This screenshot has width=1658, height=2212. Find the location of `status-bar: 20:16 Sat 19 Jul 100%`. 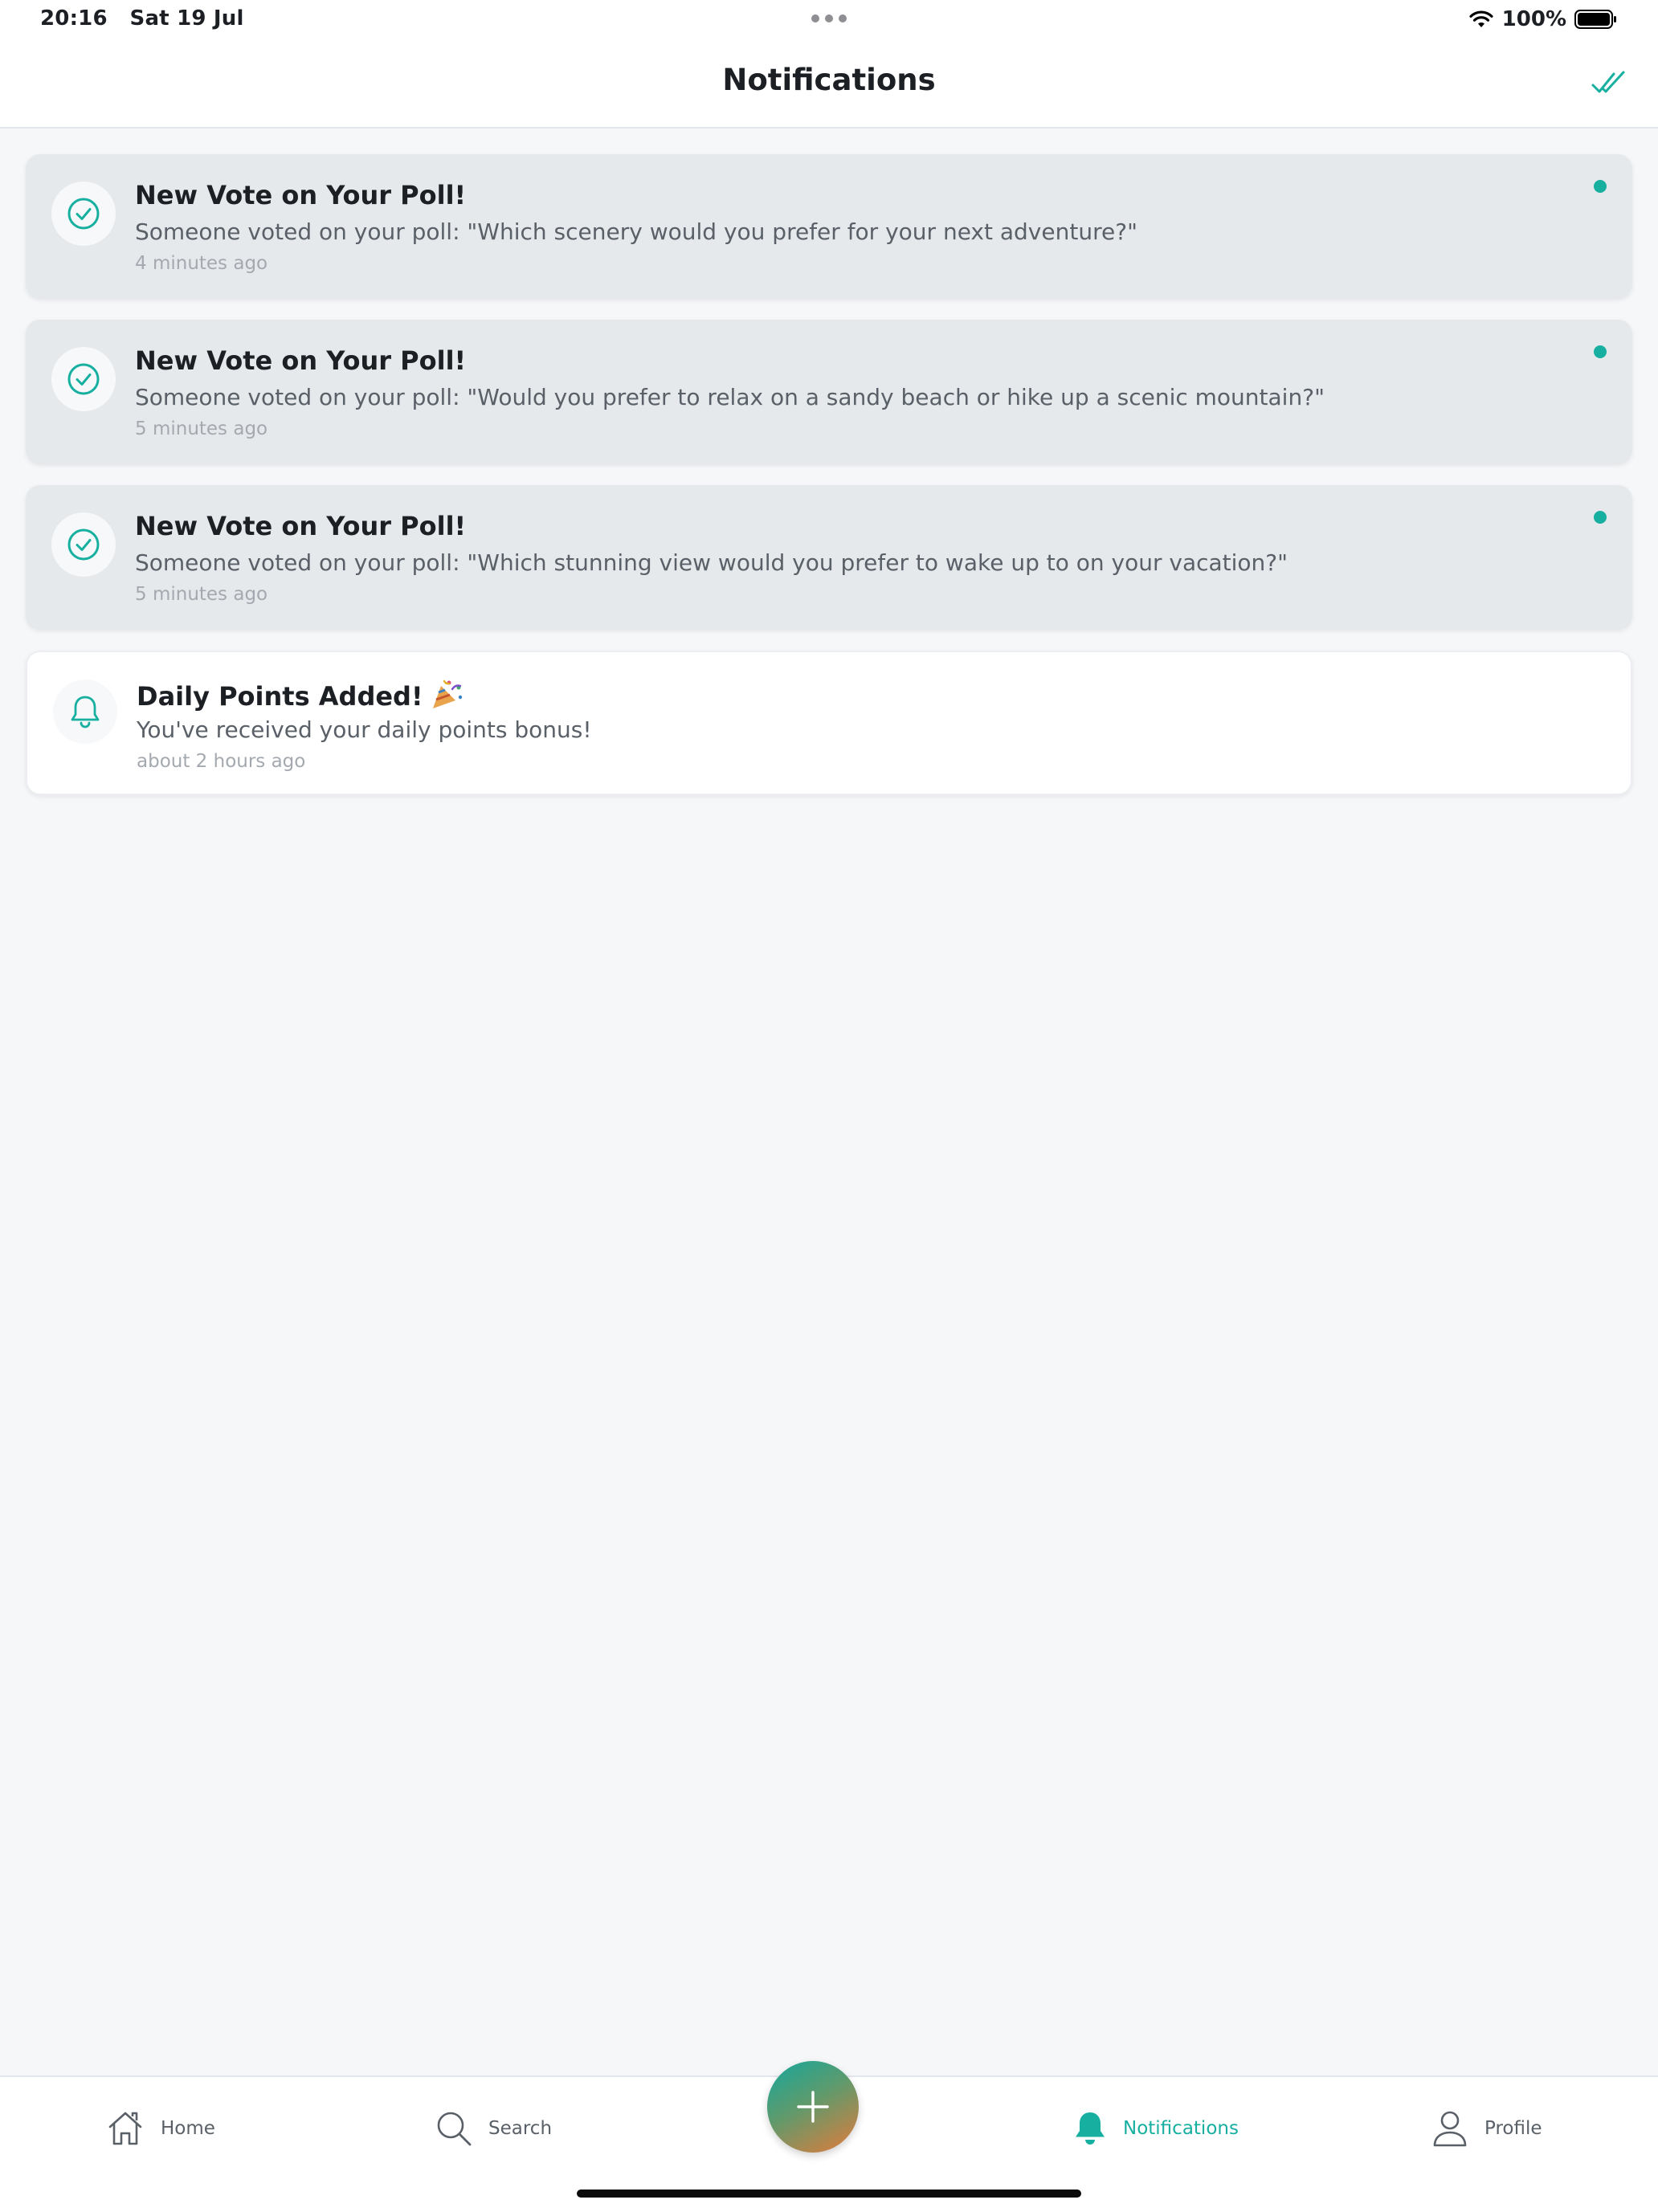

status-bar: 20:16 Sat 19 Jul 100% is located at coordinates (829, 19).